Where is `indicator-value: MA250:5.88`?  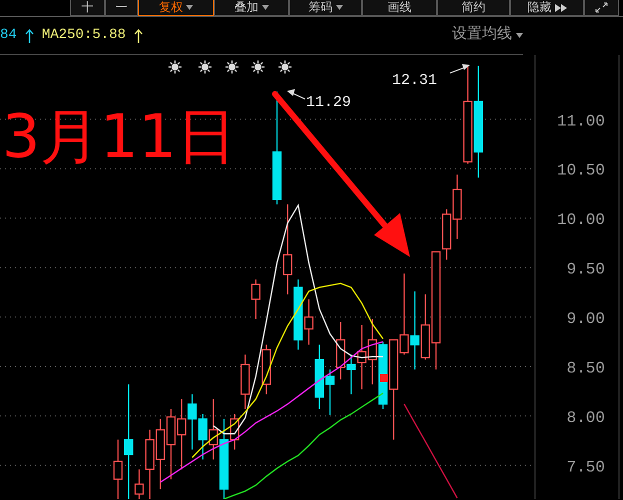
indicator-value: MA250:5.88 is located at coordinates (84, 35).